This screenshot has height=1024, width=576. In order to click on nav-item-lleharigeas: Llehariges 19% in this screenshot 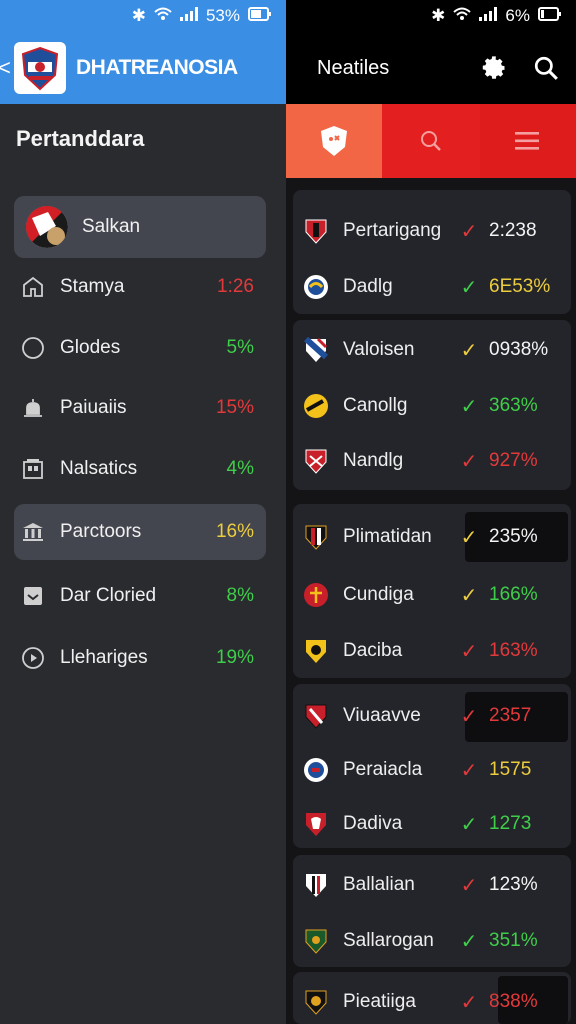, I will do `click(140, 658)`.